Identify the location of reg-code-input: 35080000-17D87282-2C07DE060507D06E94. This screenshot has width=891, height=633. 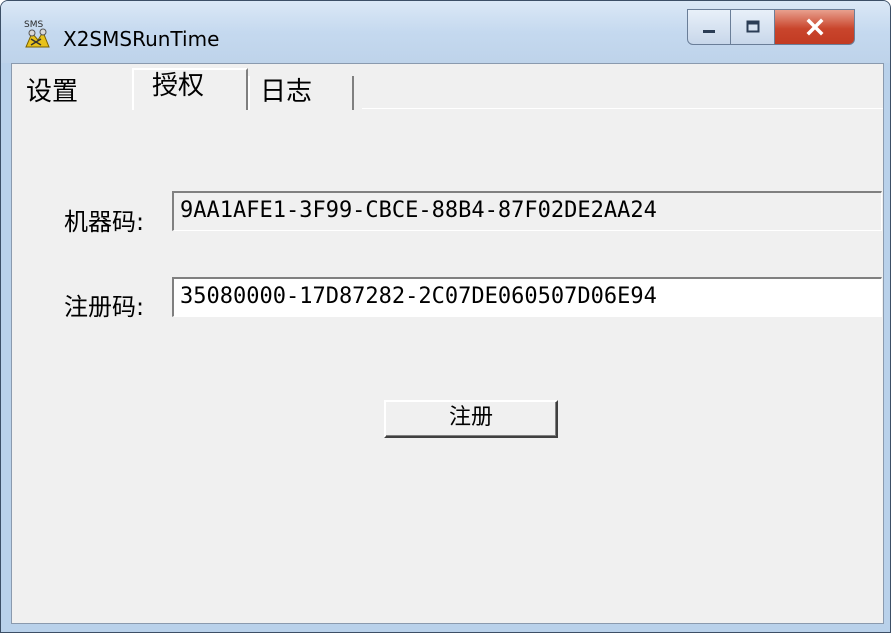
(527, 297).